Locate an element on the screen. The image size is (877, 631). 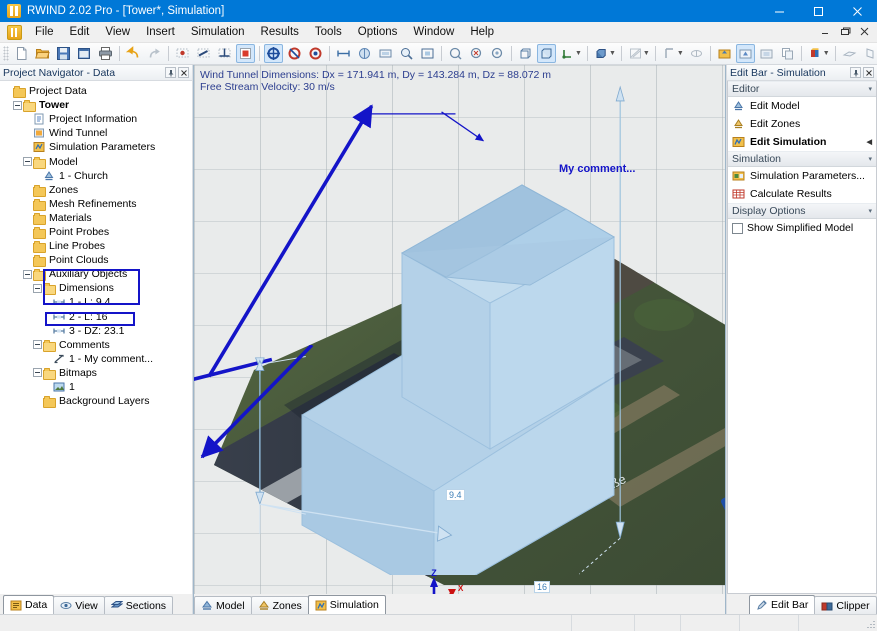
open-folder-button is located at coordinates (42, 53).